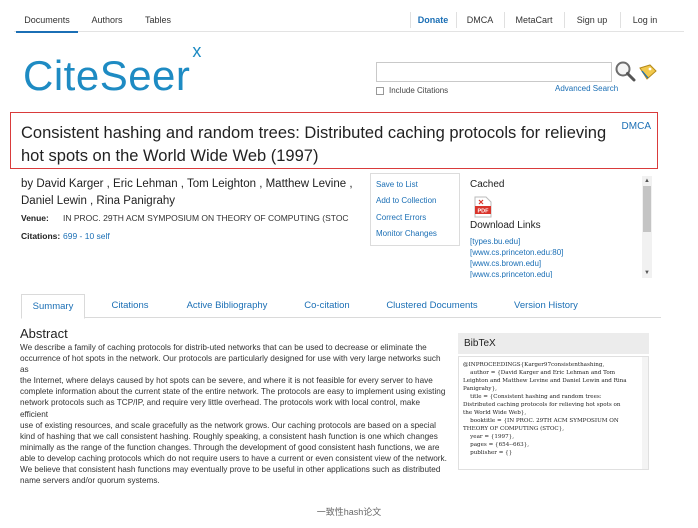 This screenshot has width=698, height=528. I want to click on citations-count-link: 699 - 10 self, so click(86, 236).